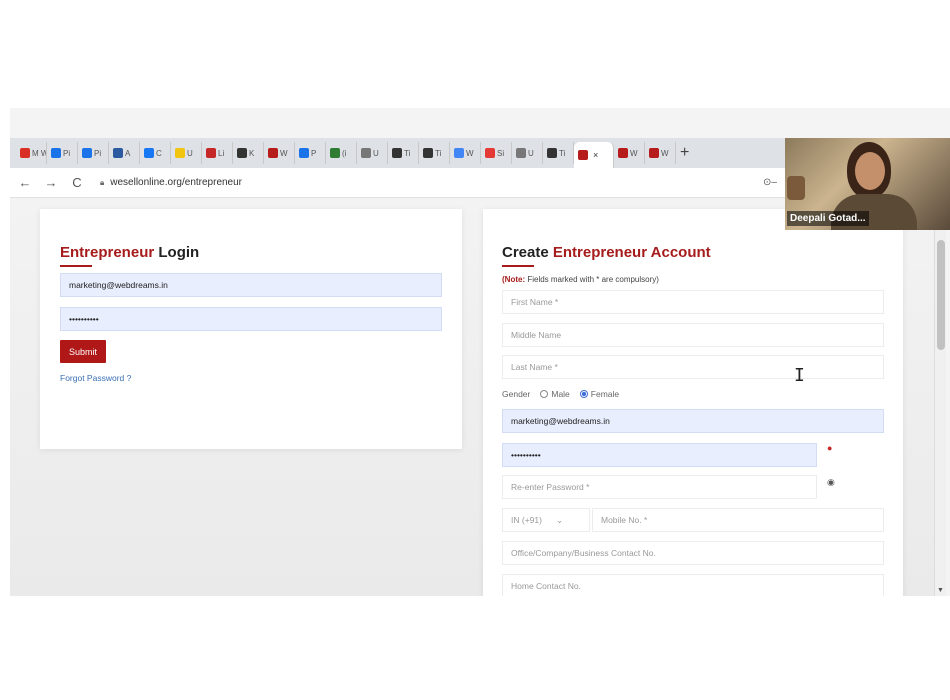 Image resolution: width=950 pixels, height=700 pixels. I want to click on scrollbar: ▼, so click(940, 413).